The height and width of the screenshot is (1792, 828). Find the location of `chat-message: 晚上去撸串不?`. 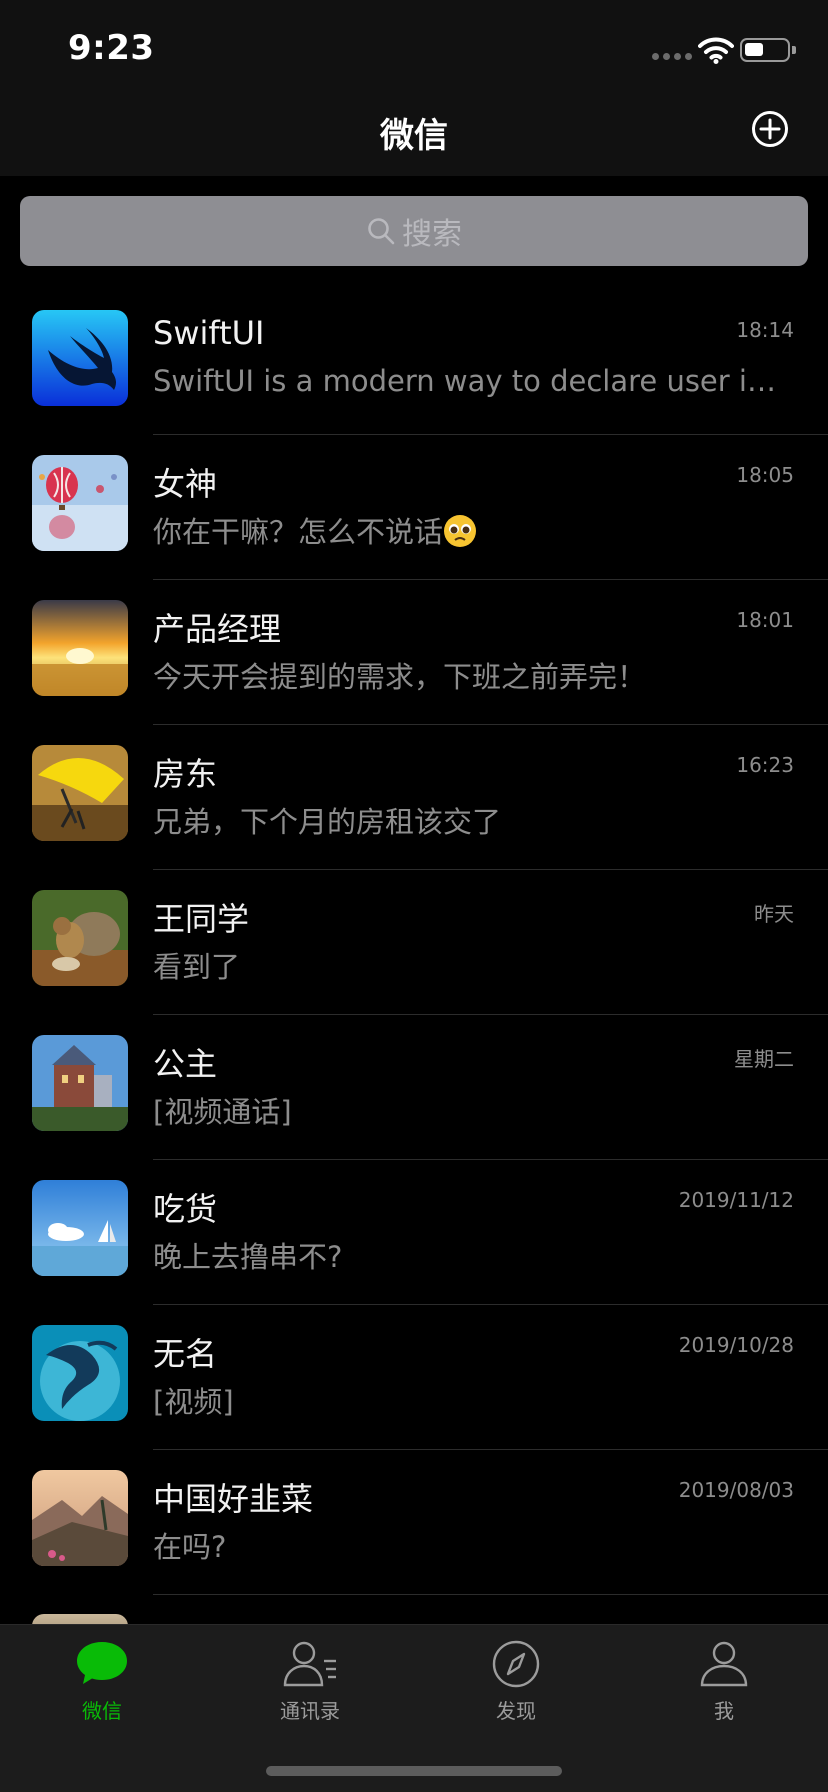

chat-message: 晚上去撸串不? is located at coordinates (248, 1257).